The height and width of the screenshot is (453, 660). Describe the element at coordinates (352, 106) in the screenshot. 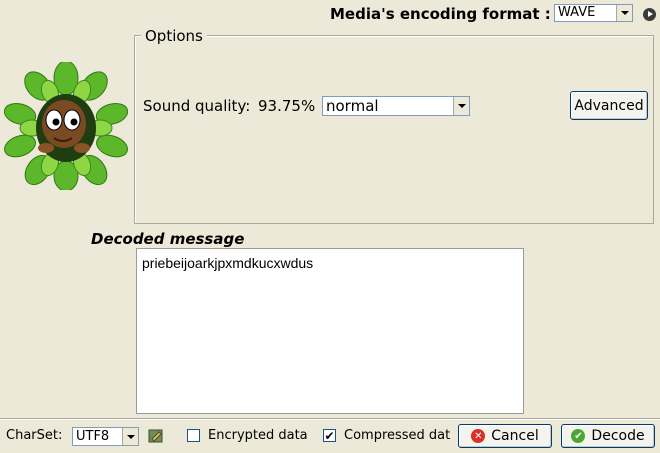

I see `sound-quality-select-value: normal` at that location.